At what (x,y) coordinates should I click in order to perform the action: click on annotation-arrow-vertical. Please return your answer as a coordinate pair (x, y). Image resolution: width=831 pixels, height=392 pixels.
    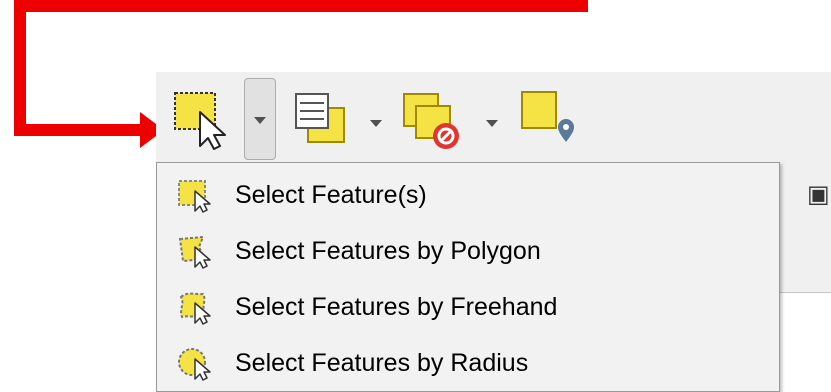
    Looking at the image, I should click on (20, 68).